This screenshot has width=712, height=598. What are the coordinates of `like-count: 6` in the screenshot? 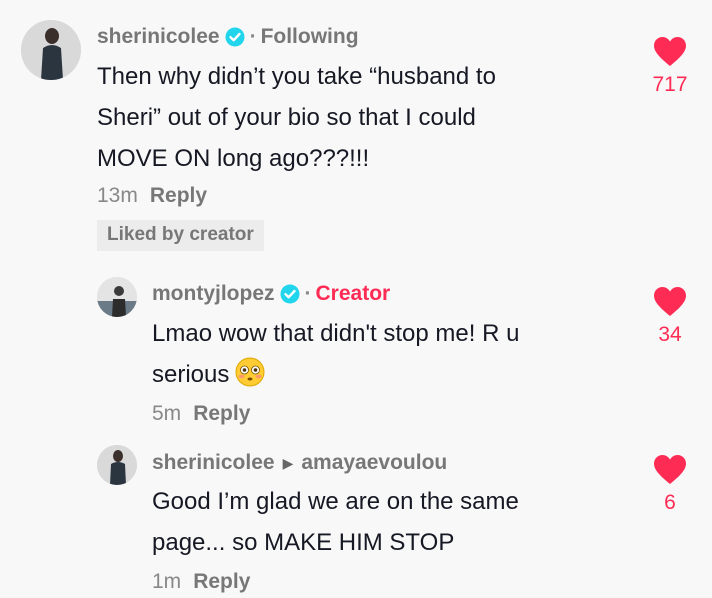 It's located at (670, 502).